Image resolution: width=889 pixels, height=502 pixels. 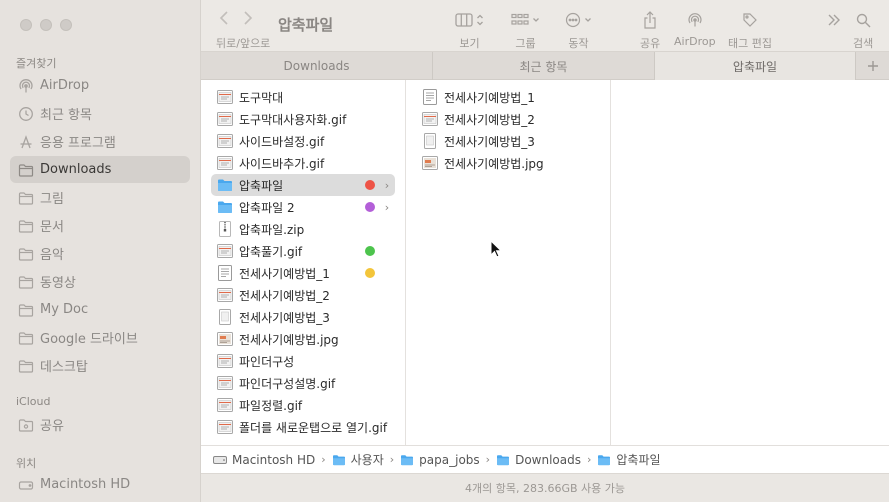 I want to click on forward-button, so click(x=248, y=20).